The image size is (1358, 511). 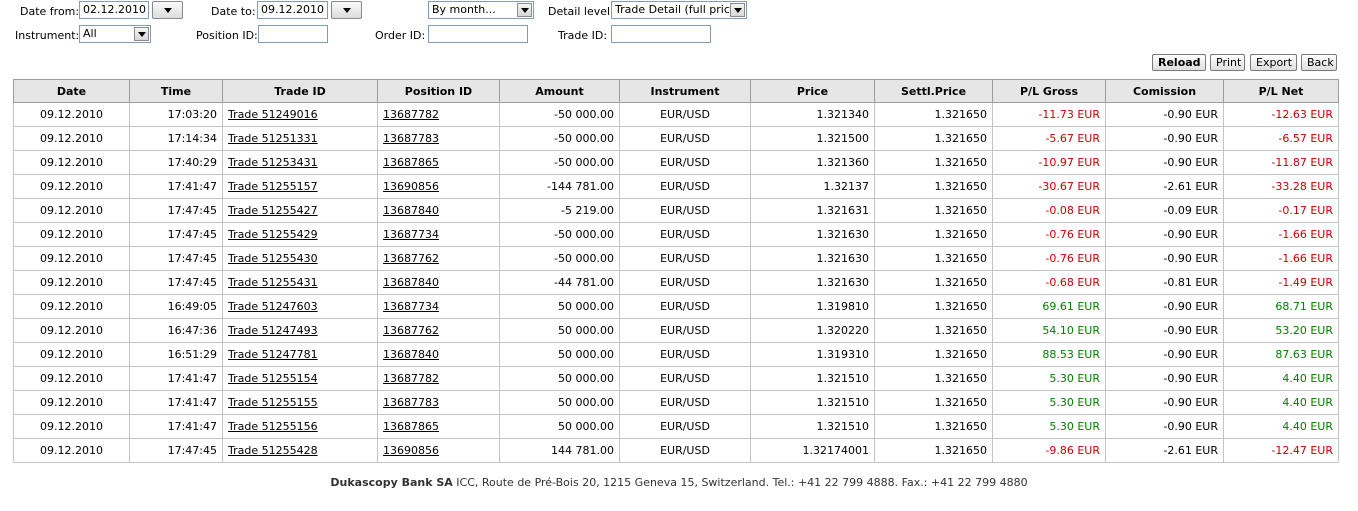 I want to click on cell-pl-net: -0.17 EUR, so click(x=1281, y=210).